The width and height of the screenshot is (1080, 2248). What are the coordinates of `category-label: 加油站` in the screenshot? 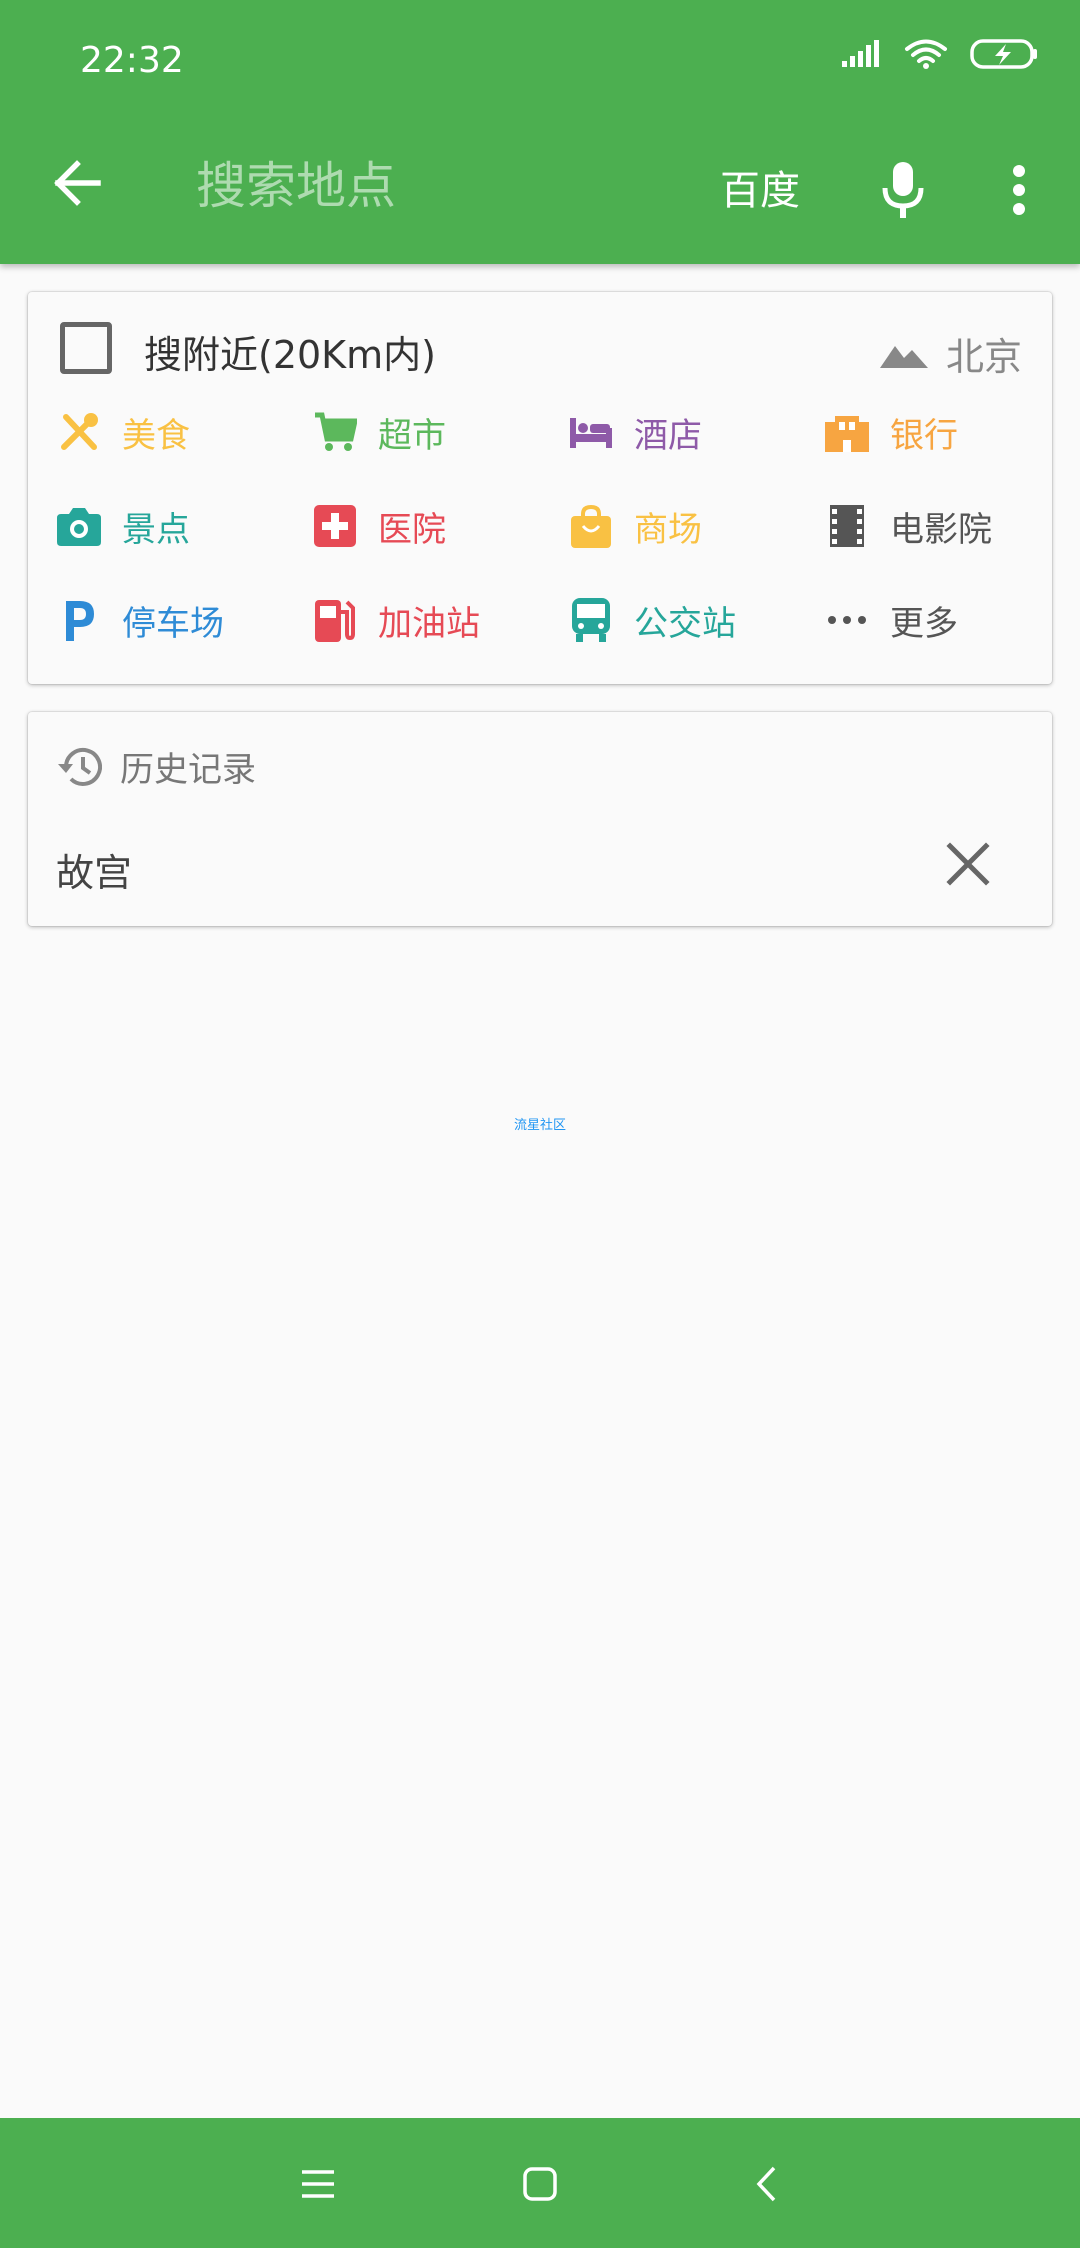 It's located at (429, 623).